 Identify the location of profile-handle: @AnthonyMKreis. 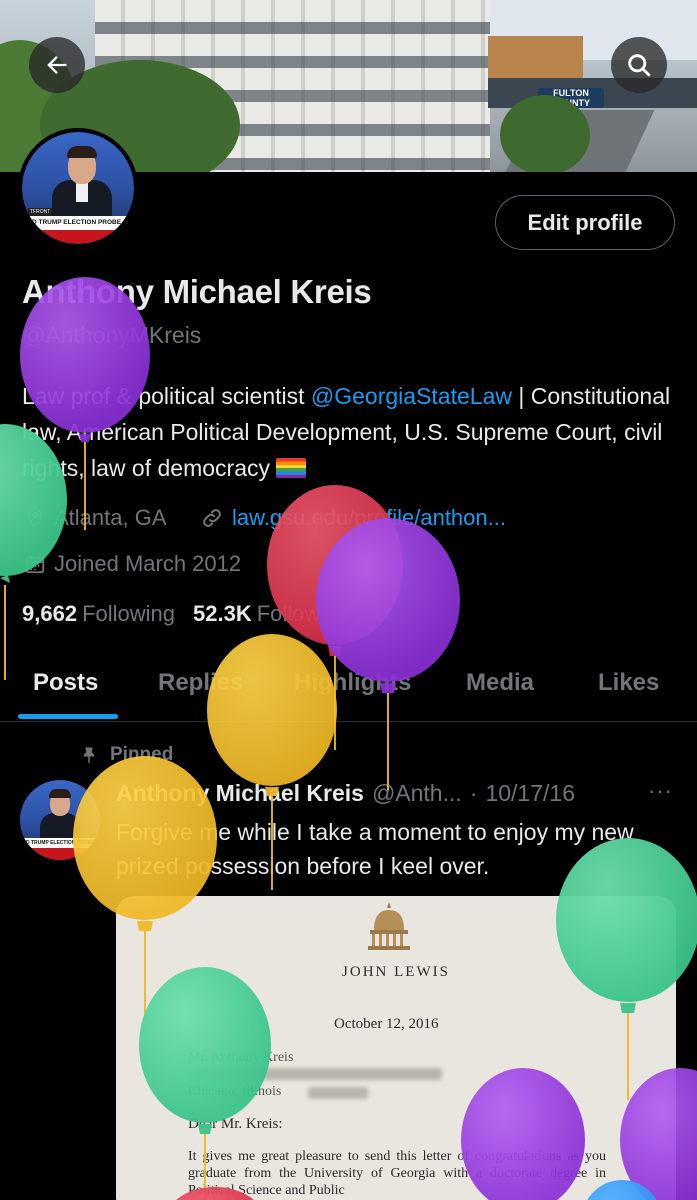
(112, 335).